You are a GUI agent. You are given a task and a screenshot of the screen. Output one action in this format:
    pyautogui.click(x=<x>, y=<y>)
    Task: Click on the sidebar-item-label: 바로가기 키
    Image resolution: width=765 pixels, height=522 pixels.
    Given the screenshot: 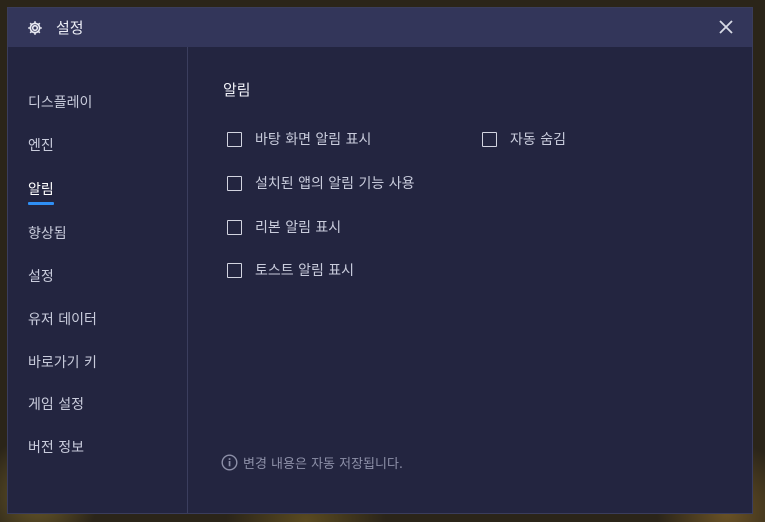 What is the action you would take?
    pyautogui.click(x=62, y=363)
    